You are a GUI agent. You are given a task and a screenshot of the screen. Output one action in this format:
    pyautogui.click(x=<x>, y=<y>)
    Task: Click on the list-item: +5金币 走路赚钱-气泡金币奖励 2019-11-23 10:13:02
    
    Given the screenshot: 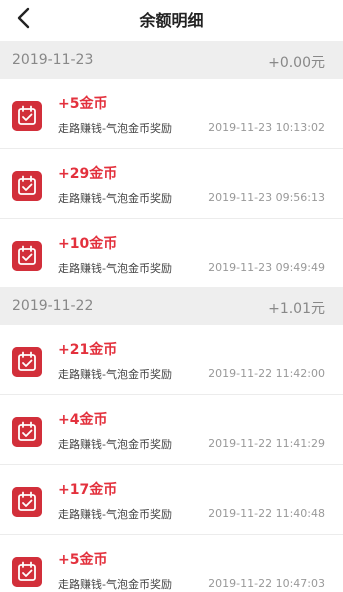 What is the action you would take?
    pyautogui.click(x=171, y=114)
    